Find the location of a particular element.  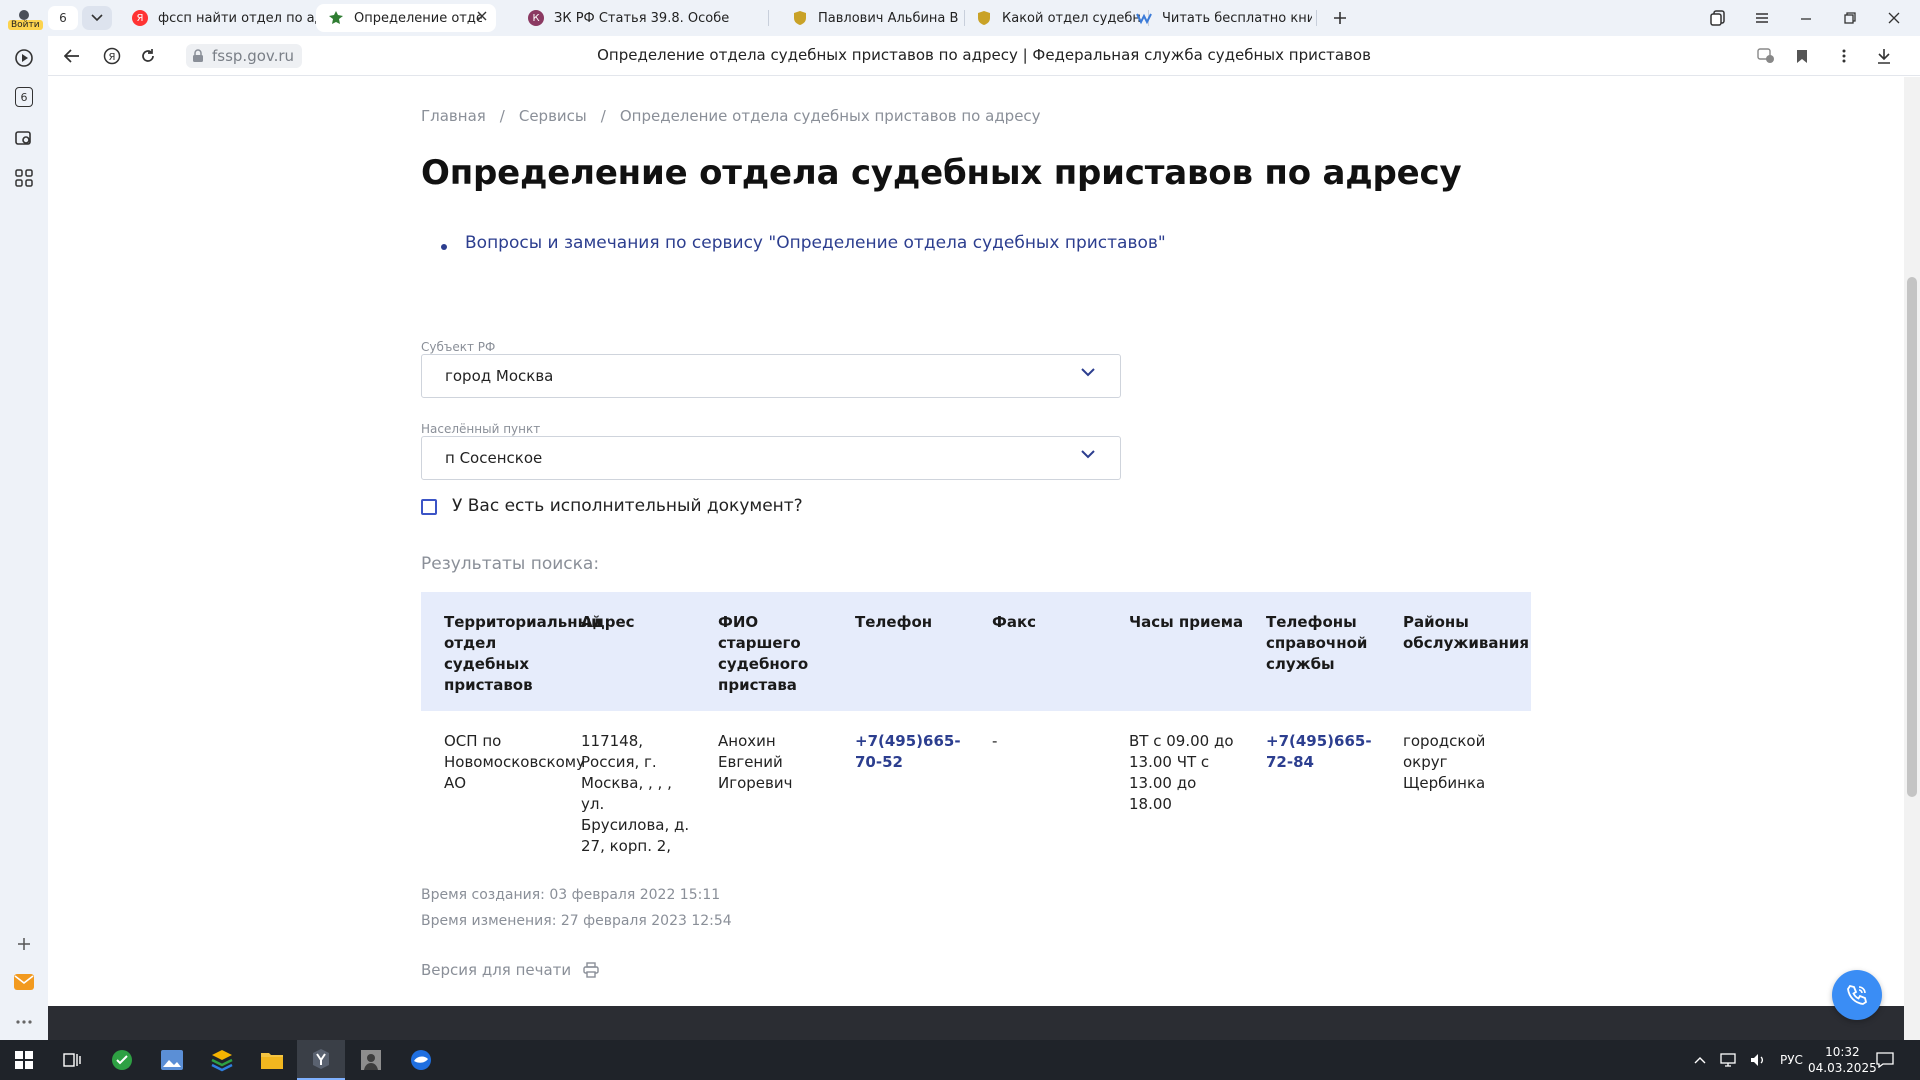

restore-icon is located at coordinates (1850, 18).